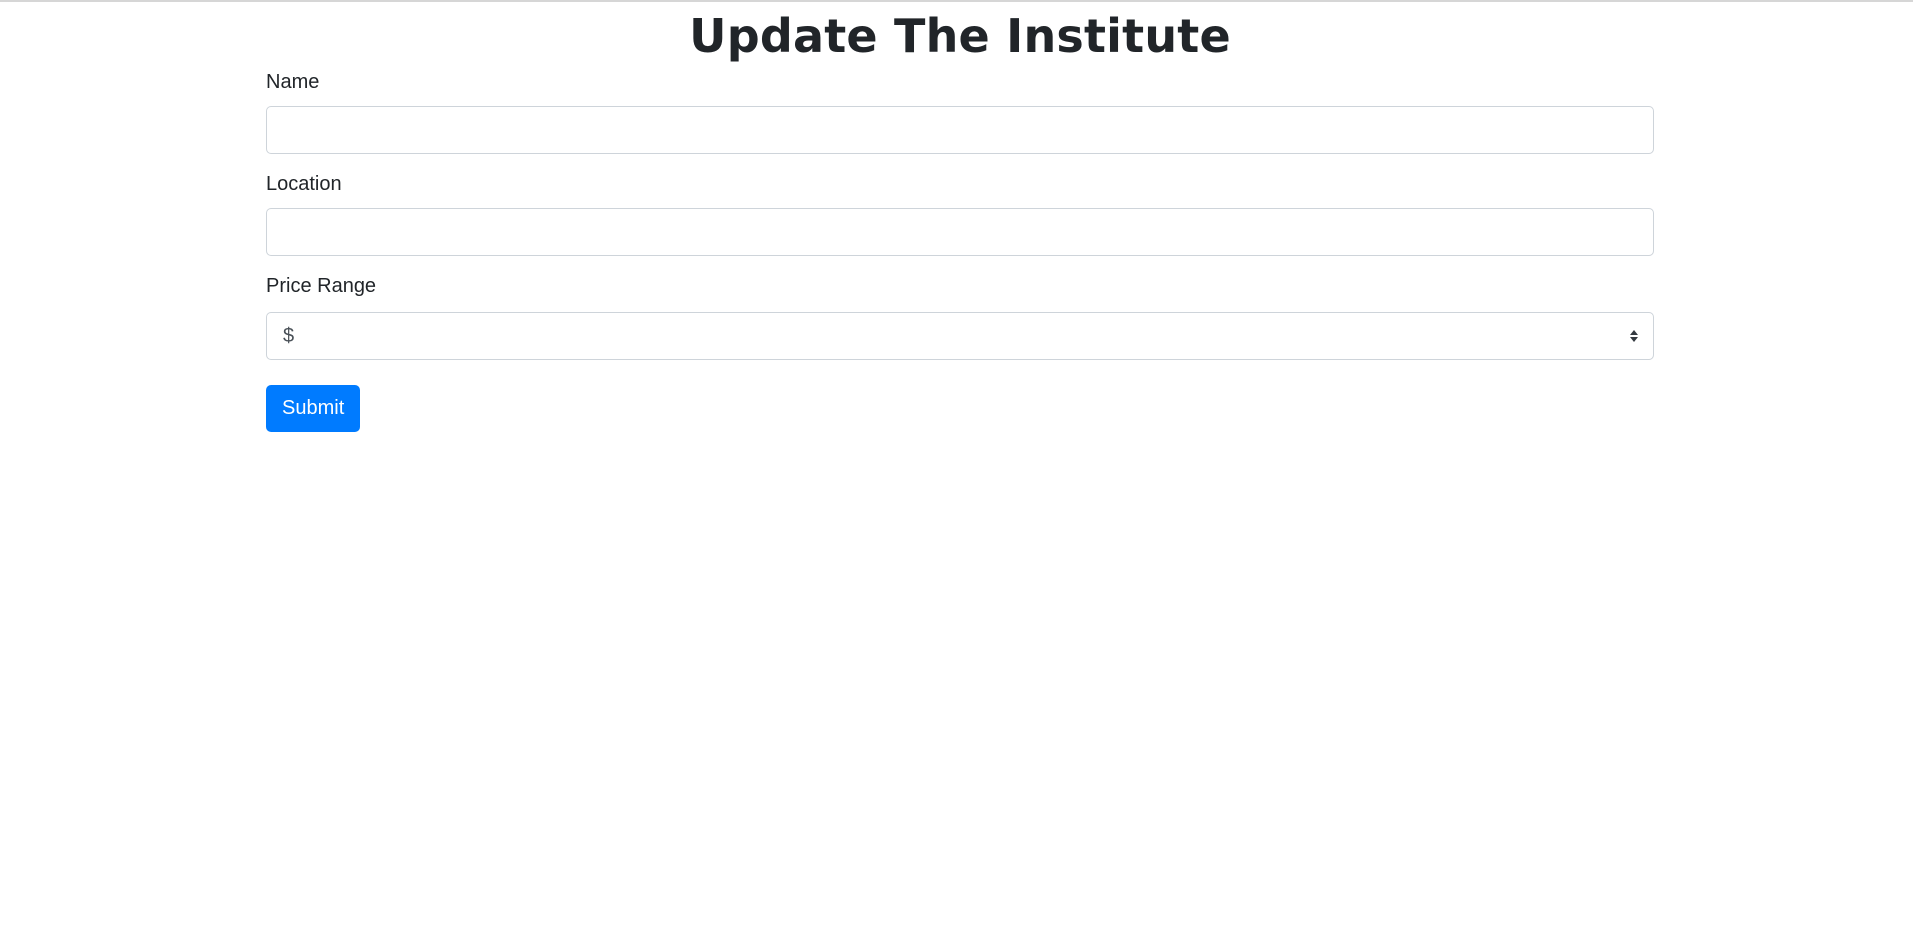  I want to click on name-group: Name, so click(960, 112).